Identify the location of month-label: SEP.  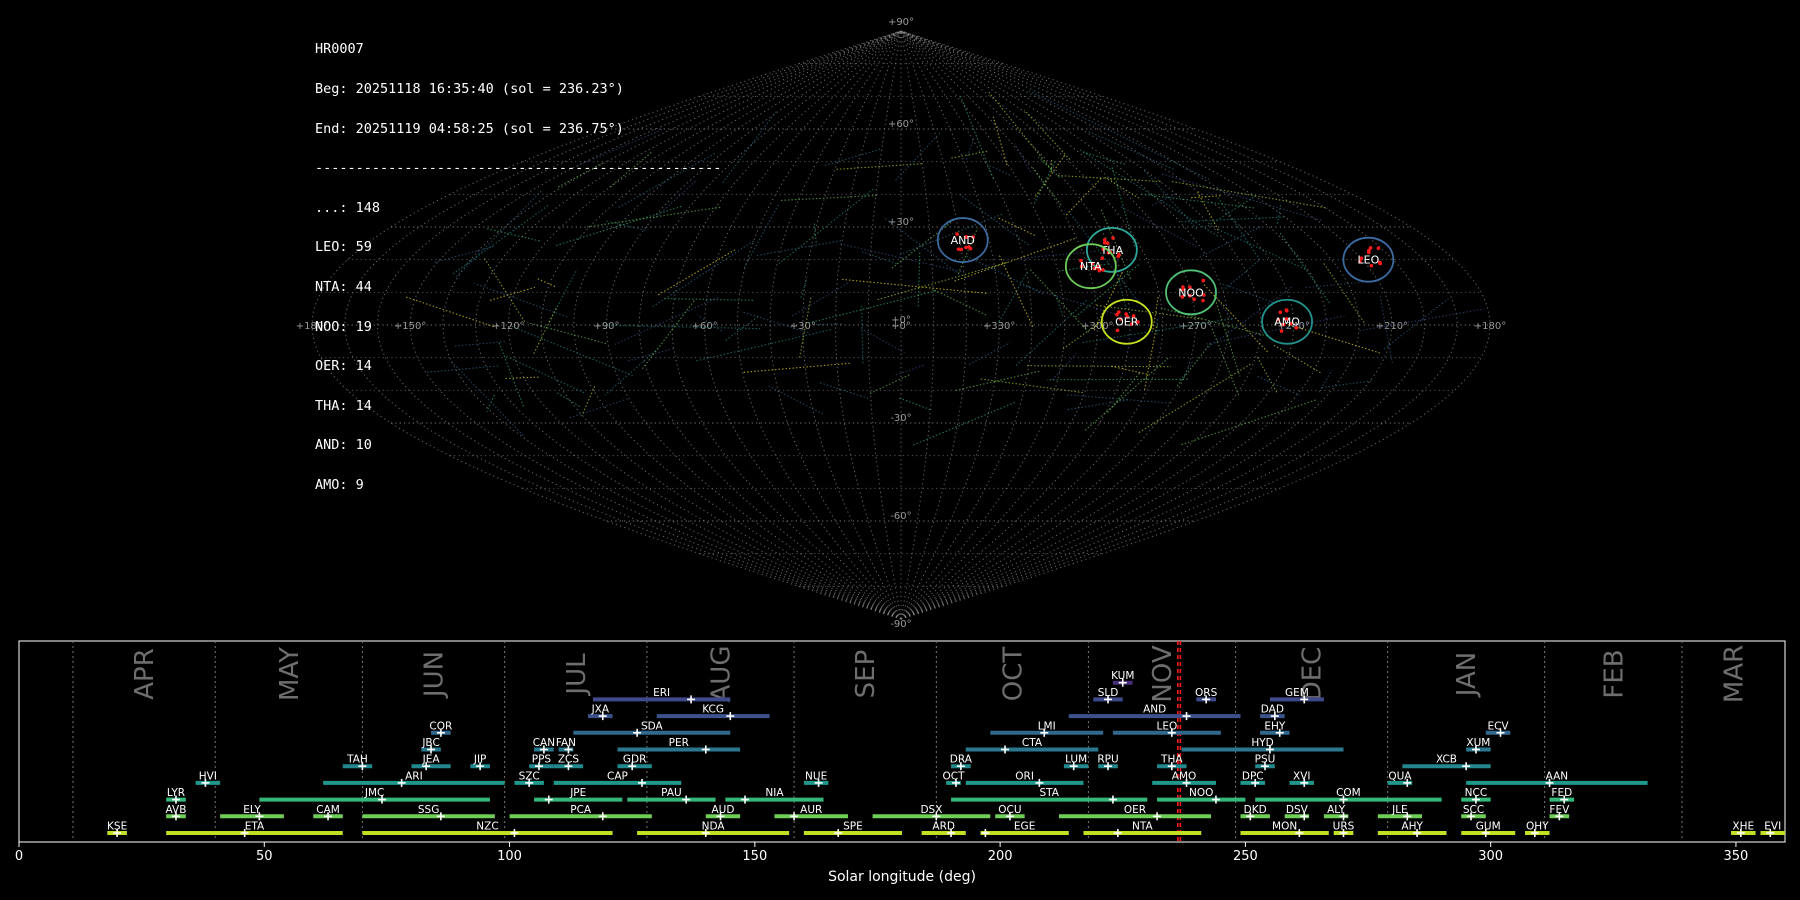
(866, 674).